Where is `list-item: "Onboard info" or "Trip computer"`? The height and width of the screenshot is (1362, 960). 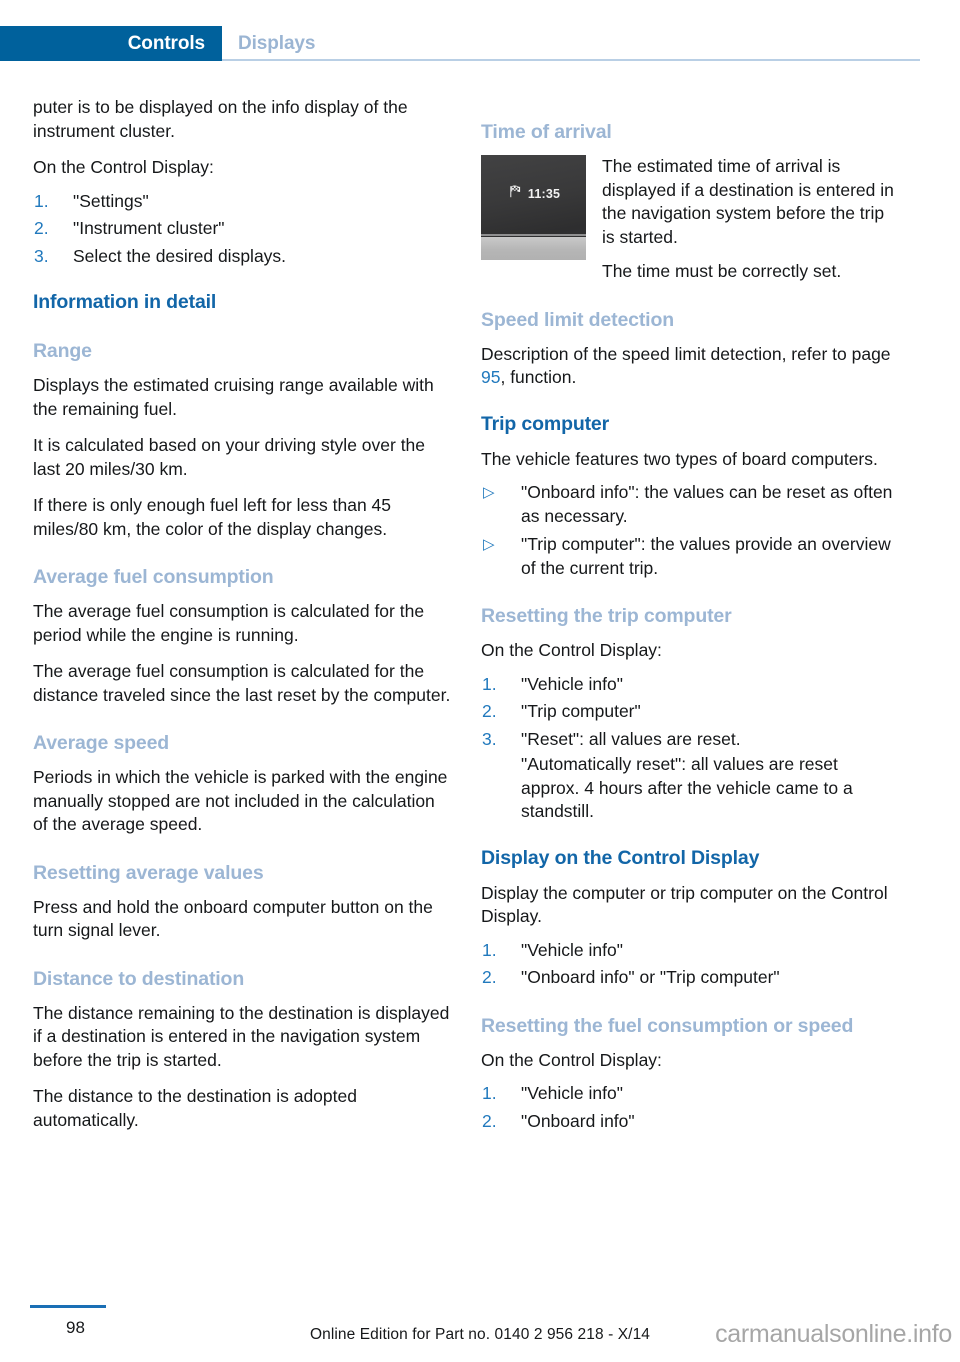
list-item: "Onboard info" or "Trip computer" is located at coordinates (690, 978).